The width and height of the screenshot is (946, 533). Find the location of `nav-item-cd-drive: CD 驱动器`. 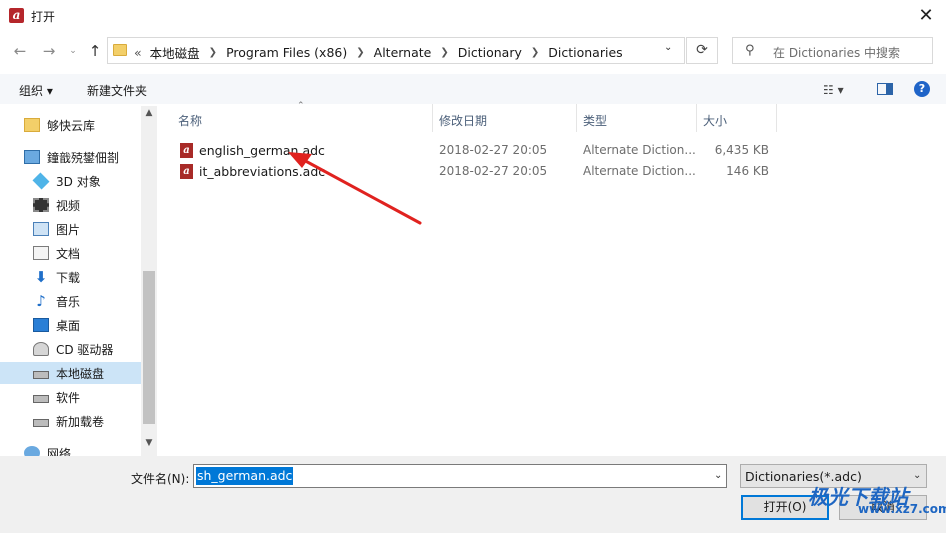

nav-item-cd-drive: CD 驱动器 is located at coordinates (73, 349).